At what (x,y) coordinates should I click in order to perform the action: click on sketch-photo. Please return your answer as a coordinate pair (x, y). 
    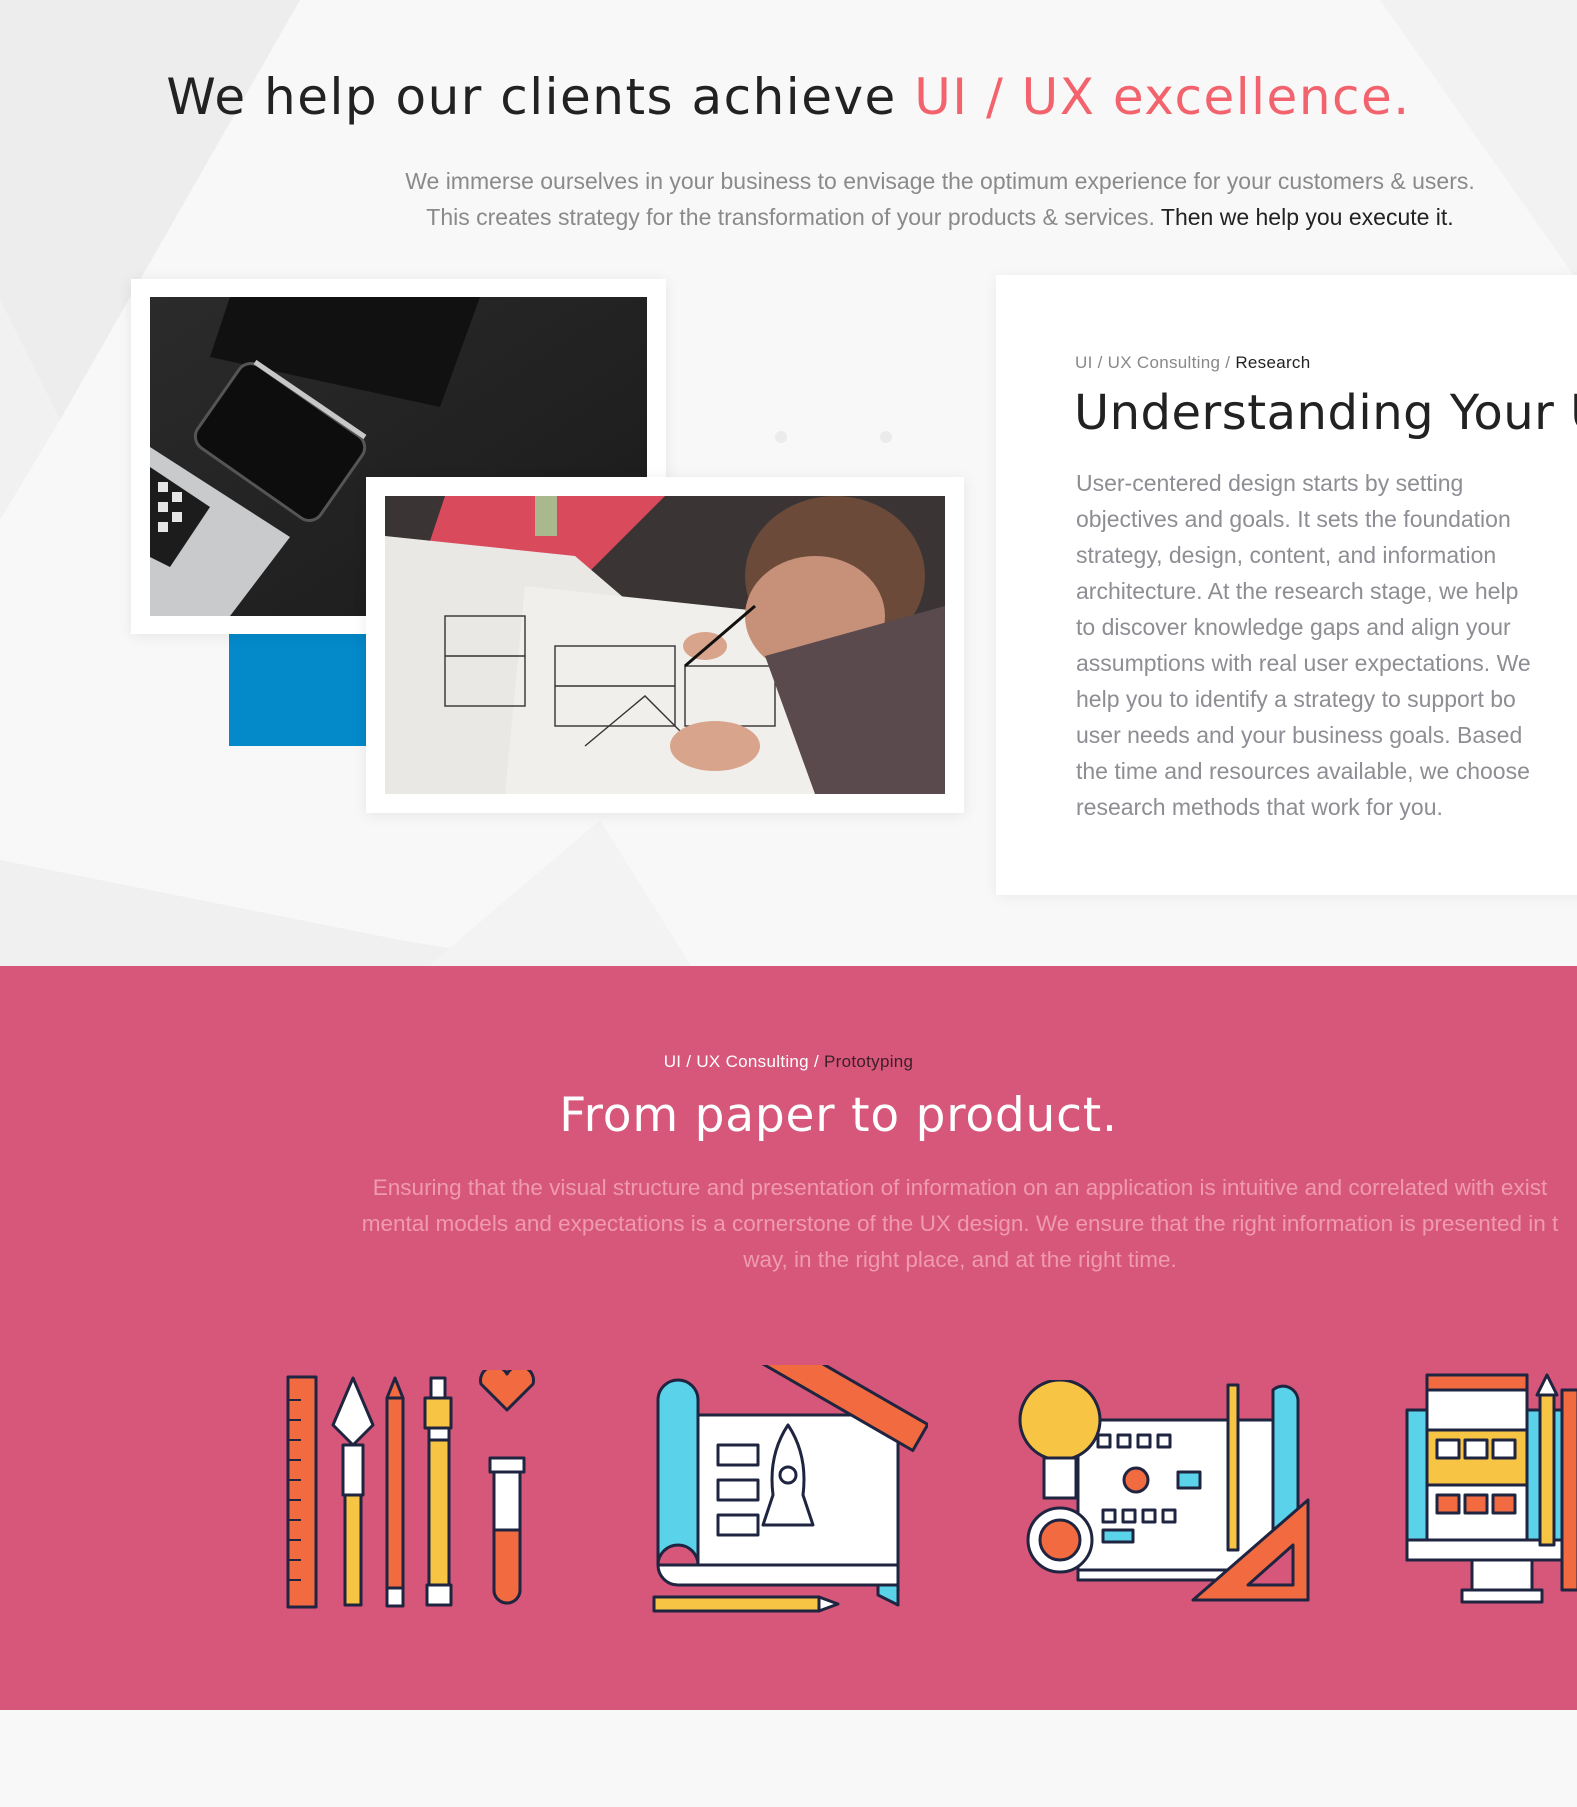
    Looking at the image, I should click on (665, 645).